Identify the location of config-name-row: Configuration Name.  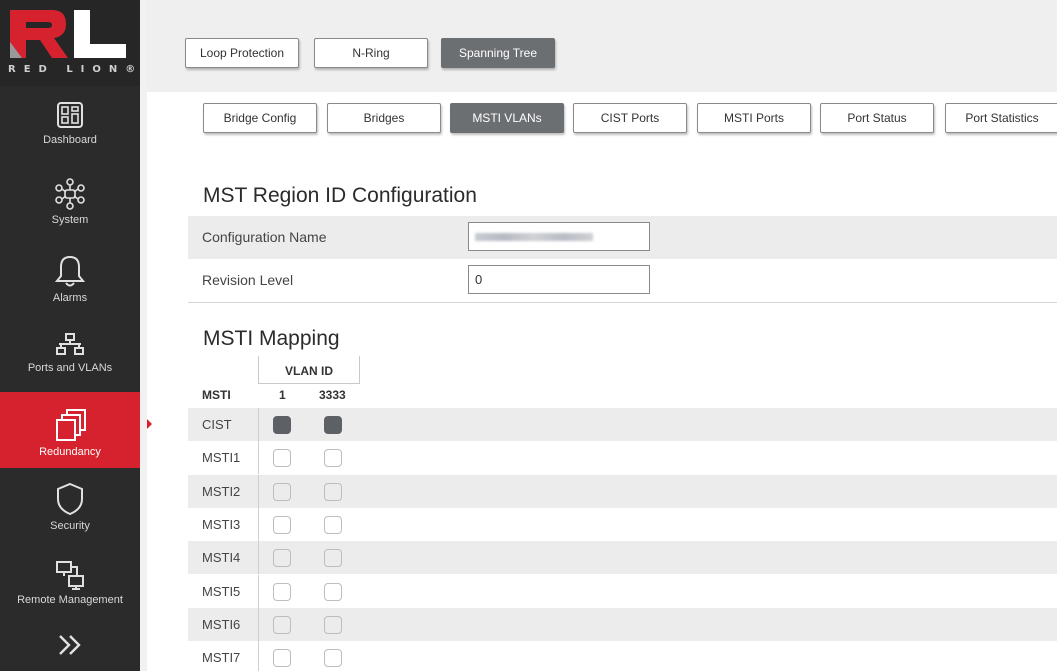
(622, 237).